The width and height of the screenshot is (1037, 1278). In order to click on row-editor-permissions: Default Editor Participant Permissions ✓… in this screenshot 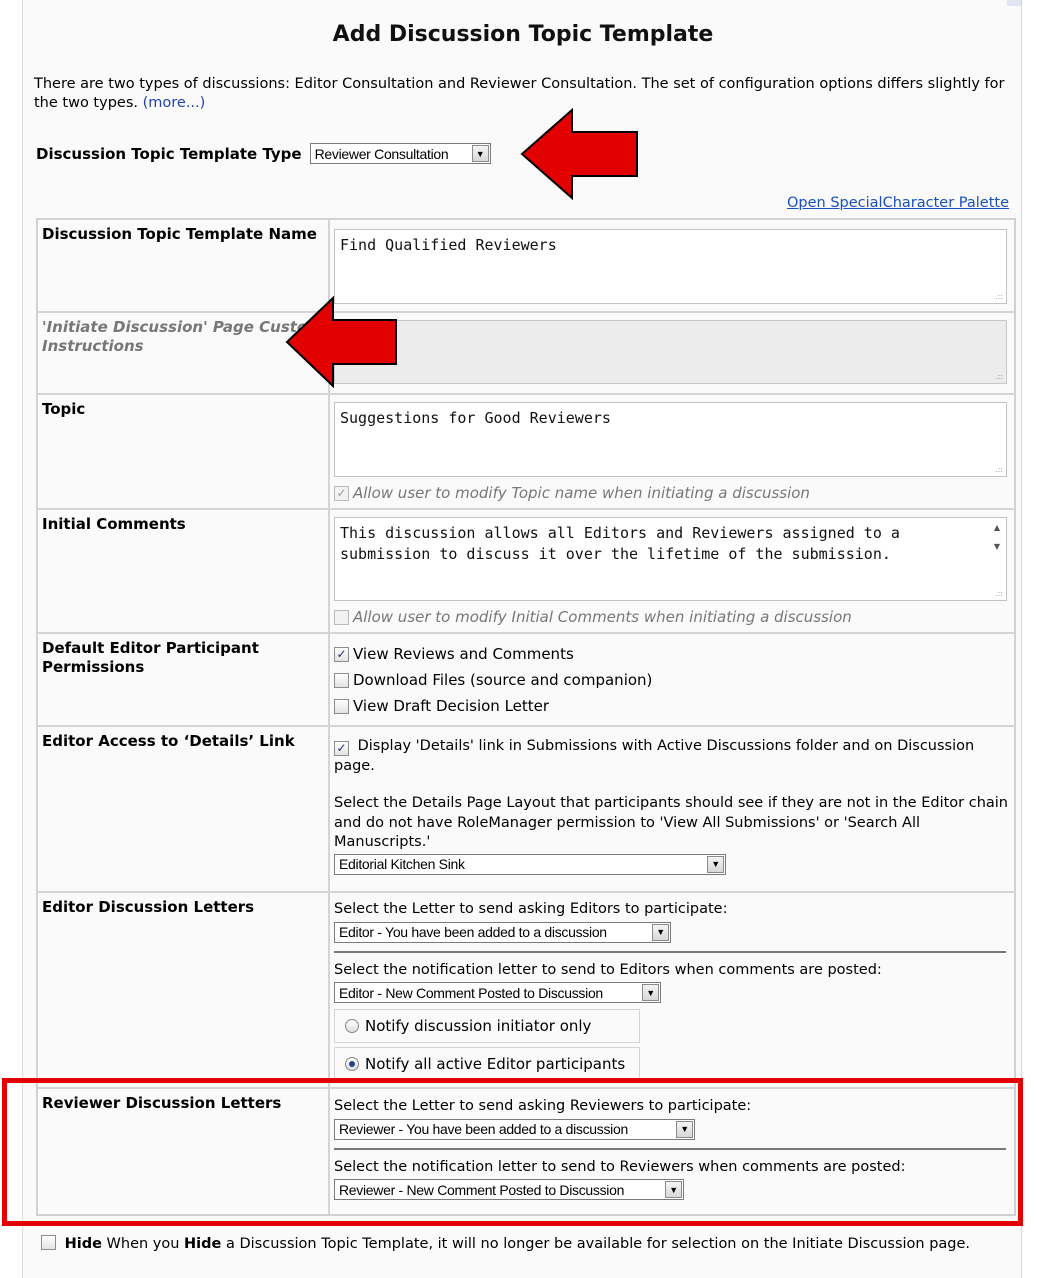, I will do `click(526, 679)`.